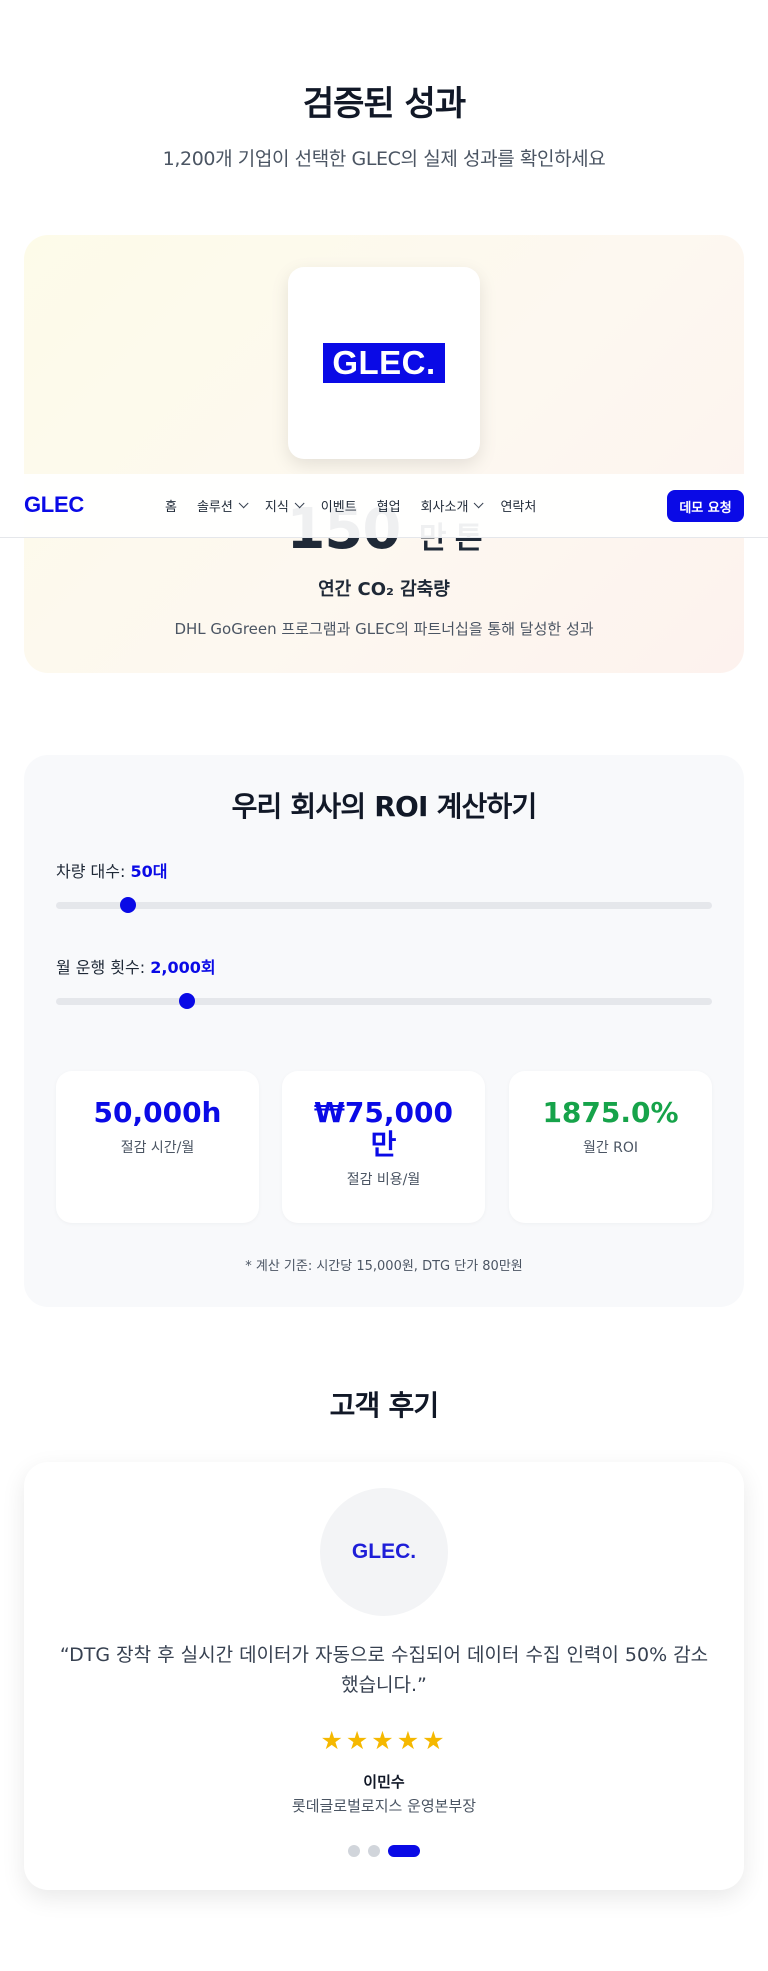  I want to click on top-navbar: GLEC 홈 솔루션 지식 이벤트 협업 회사소개 연락처 데모 요청, so click(384, 506).